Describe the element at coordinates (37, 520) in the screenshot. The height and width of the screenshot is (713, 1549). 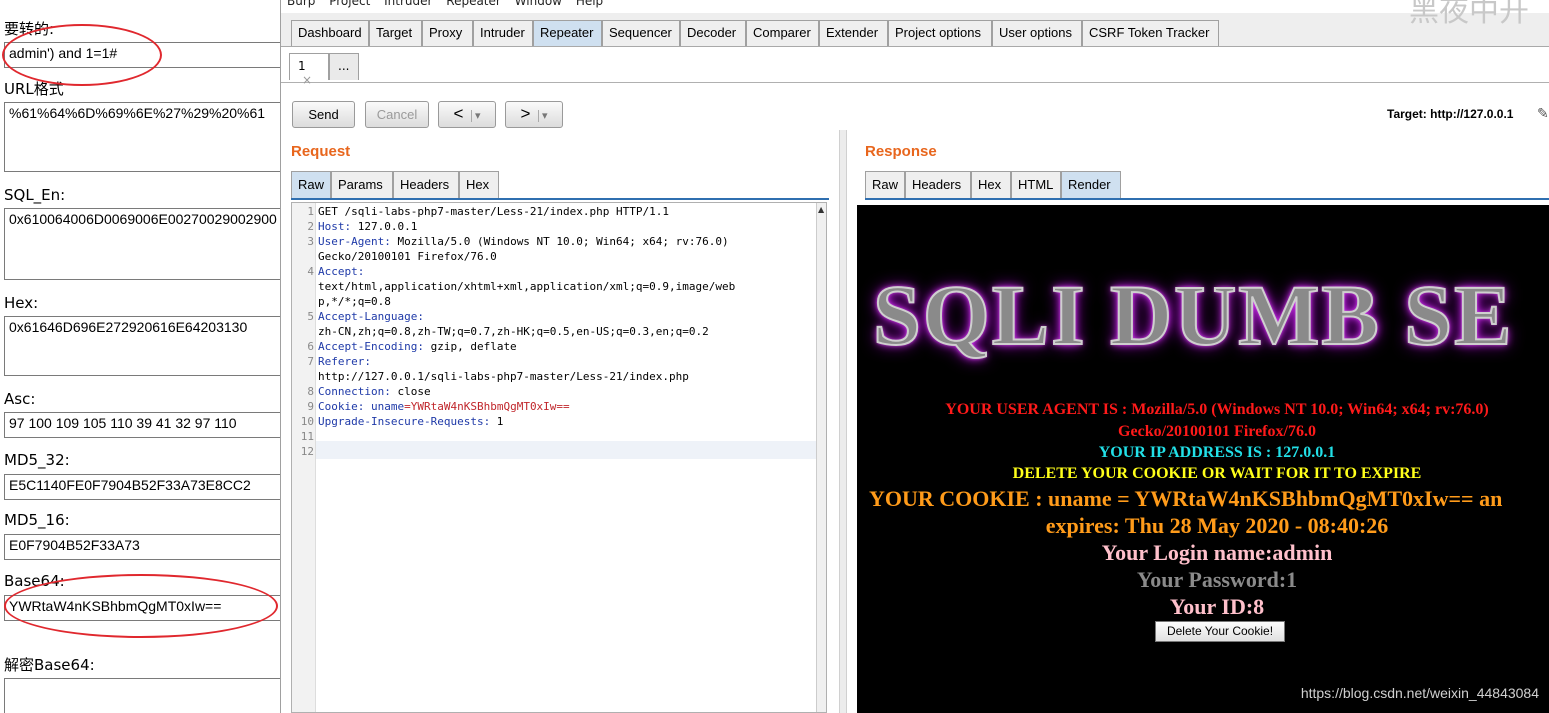
I see `label-md5-16: MD5_16:` at that location.